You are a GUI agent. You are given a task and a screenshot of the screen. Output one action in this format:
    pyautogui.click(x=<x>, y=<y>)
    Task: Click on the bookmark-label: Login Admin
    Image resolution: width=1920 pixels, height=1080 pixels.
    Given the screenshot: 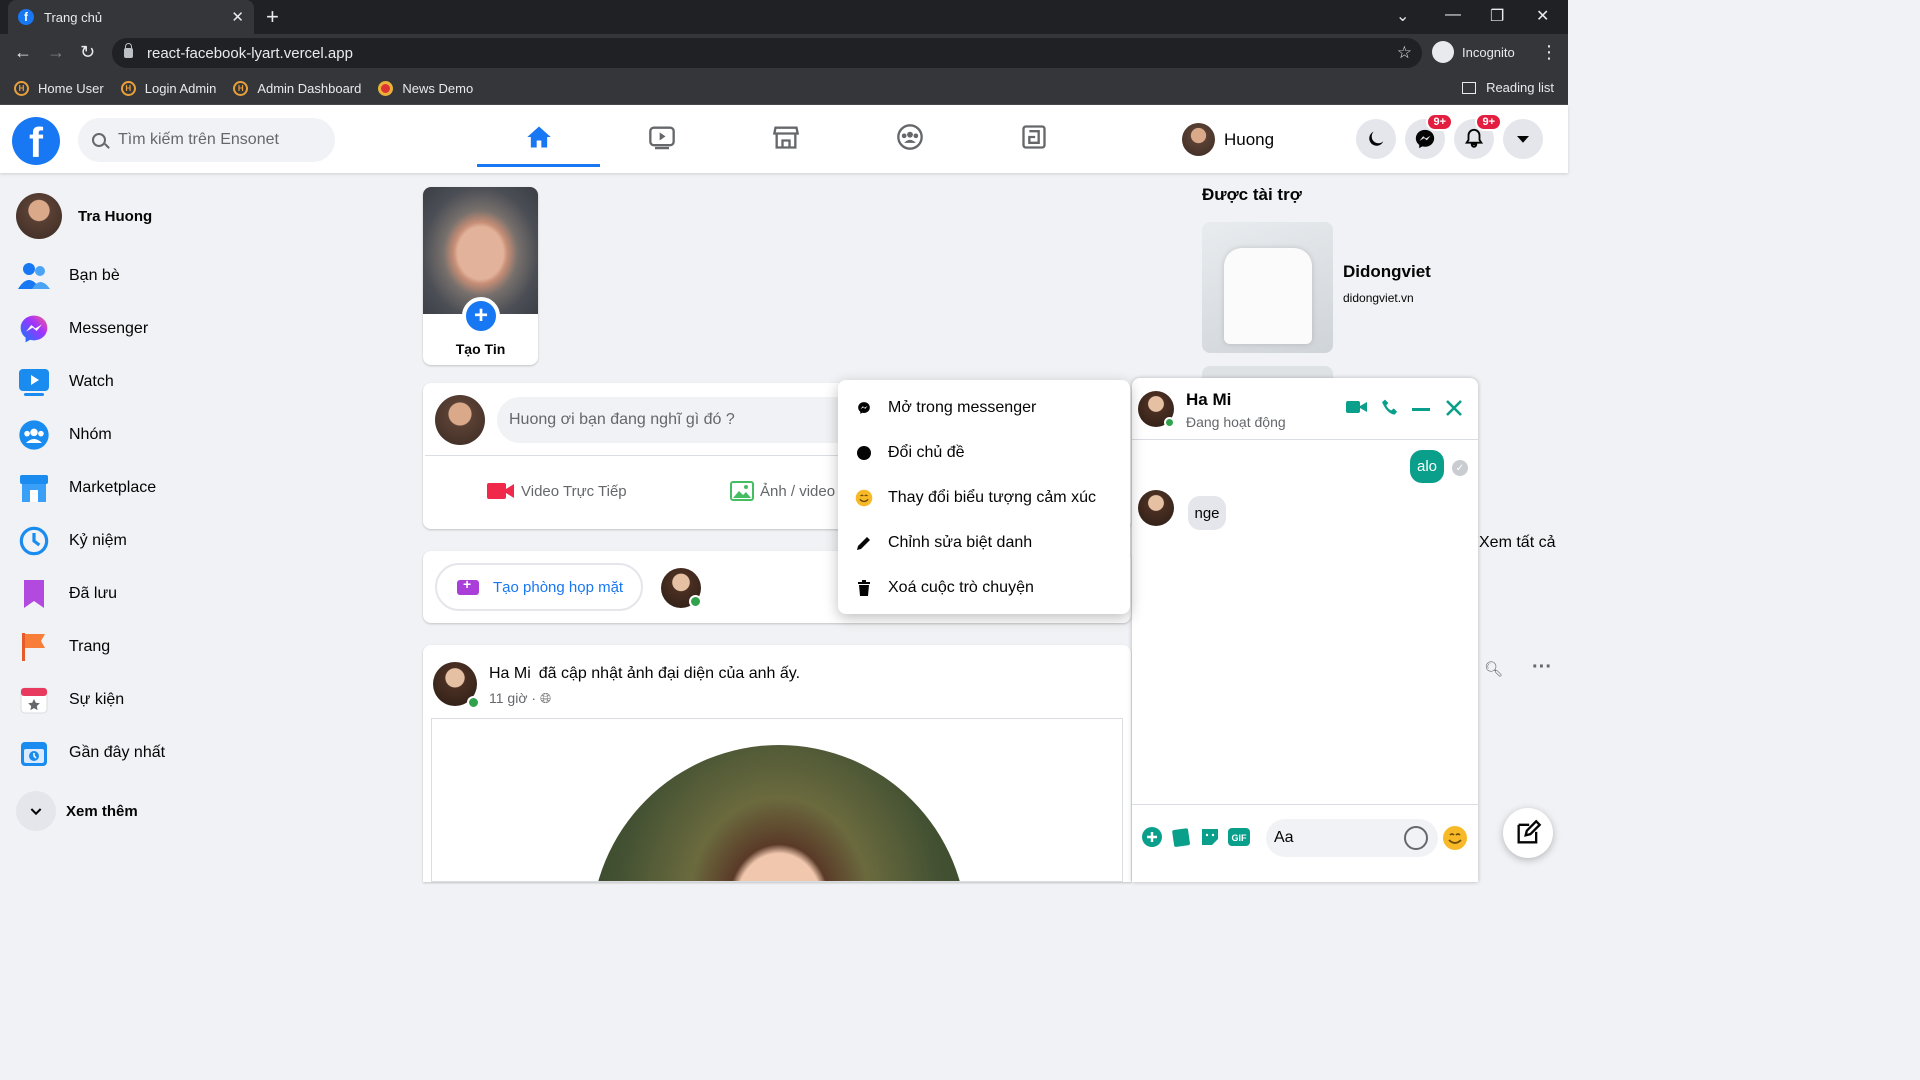 What is the action you would take?
    pyautogui.click(x=180, y=88)
    